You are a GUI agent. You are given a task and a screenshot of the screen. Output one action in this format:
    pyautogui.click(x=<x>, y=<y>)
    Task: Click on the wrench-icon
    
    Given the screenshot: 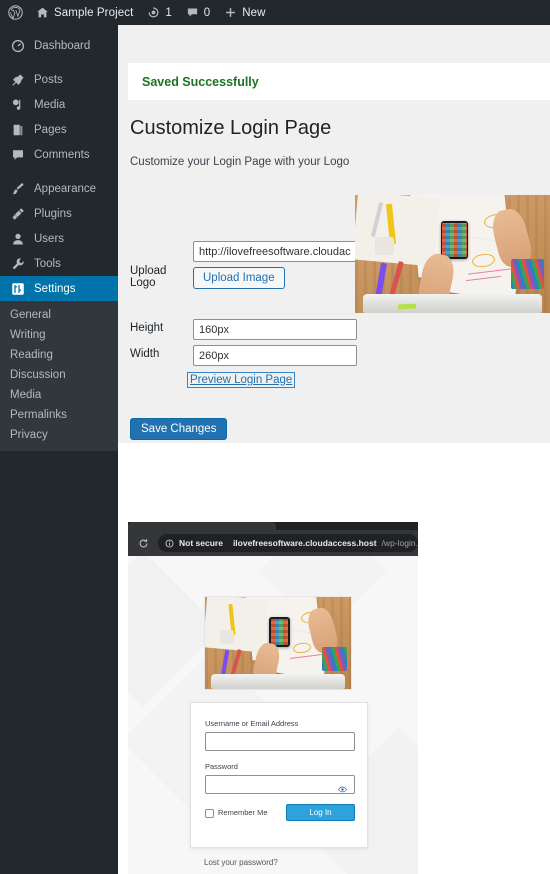 What is the action you would take?
    pyautogui.click(x=18, y=264)
    